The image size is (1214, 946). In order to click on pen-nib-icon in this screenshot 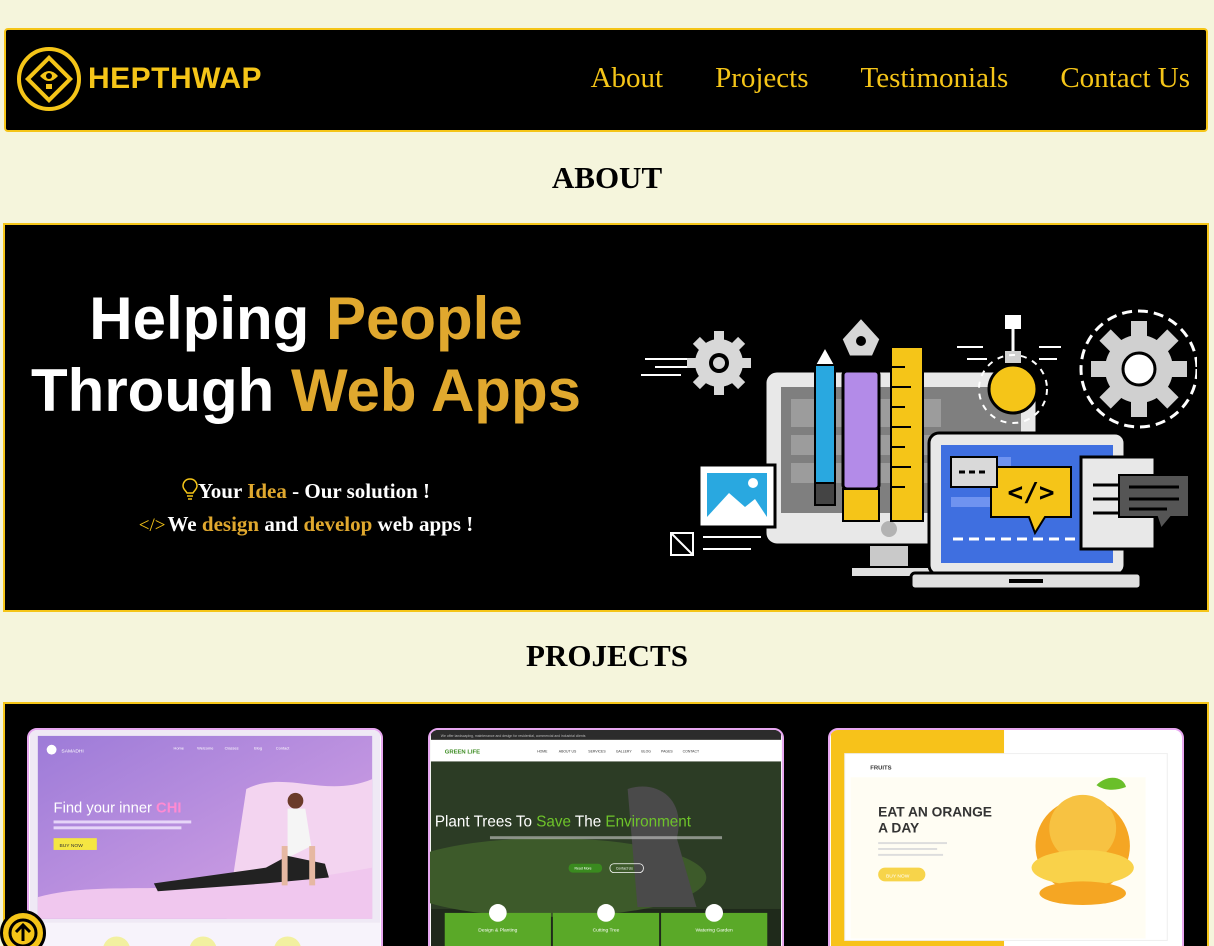, I will do `click(861, 336)`.